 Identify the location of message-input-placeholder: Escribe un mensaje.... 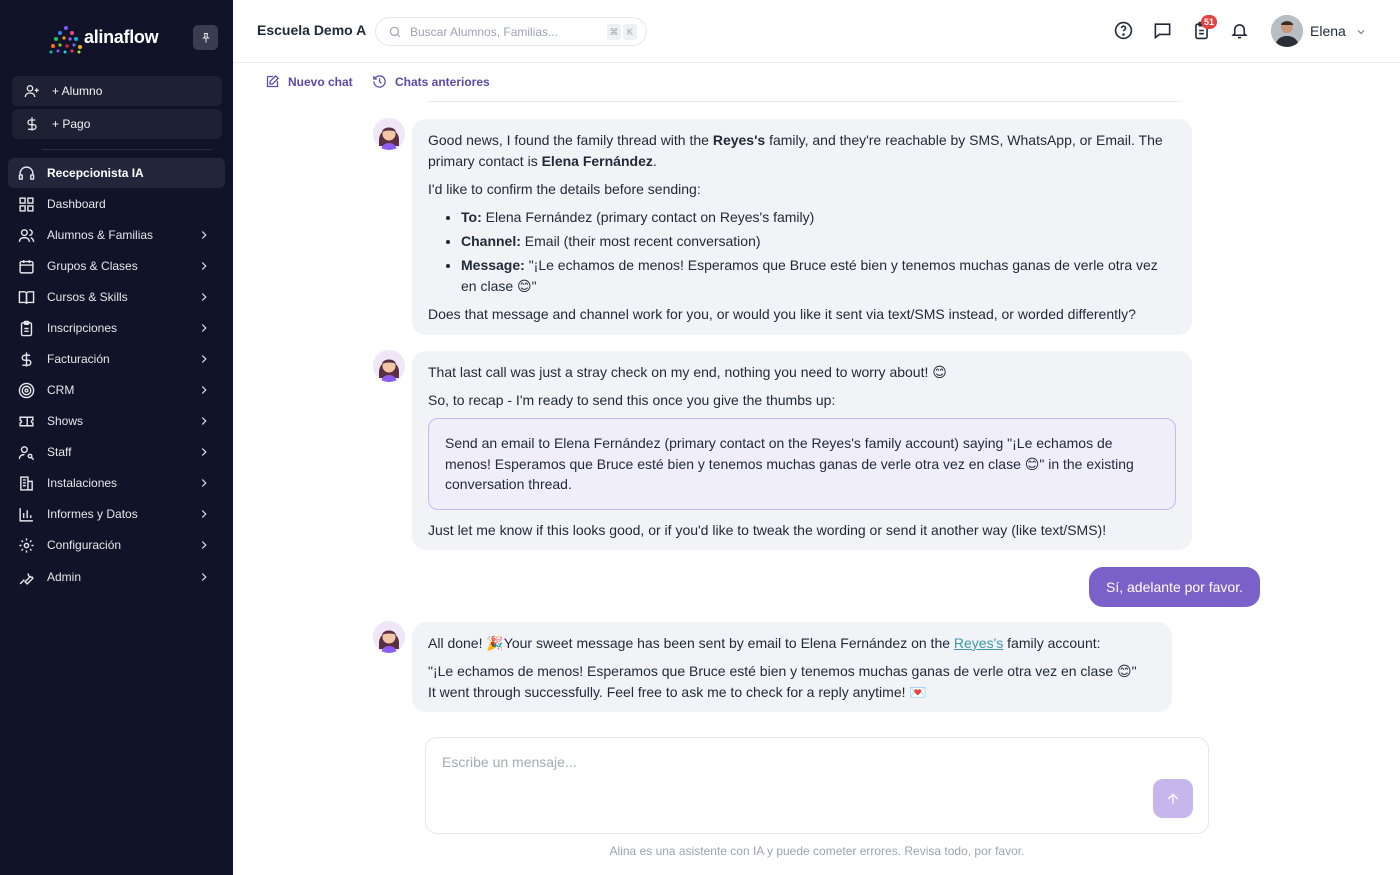
(509, 762).